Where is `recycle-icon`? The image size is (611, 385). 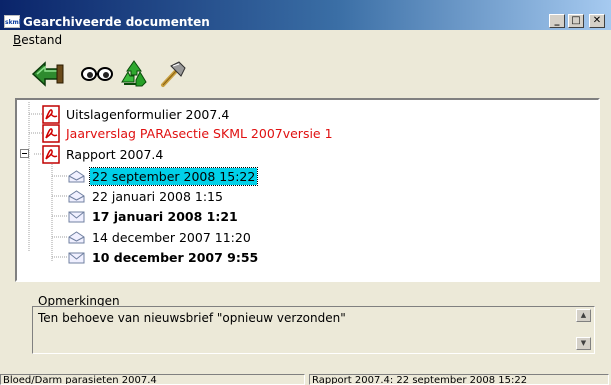 recycle-icon is located at coordinates (134, 73).